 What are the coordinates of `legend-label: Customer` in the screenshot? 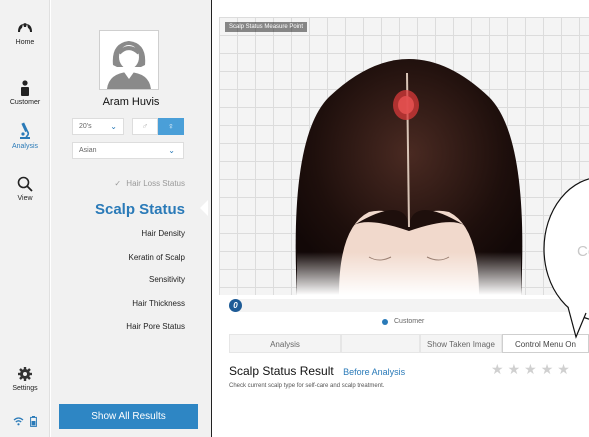 It's located at (409, 321).